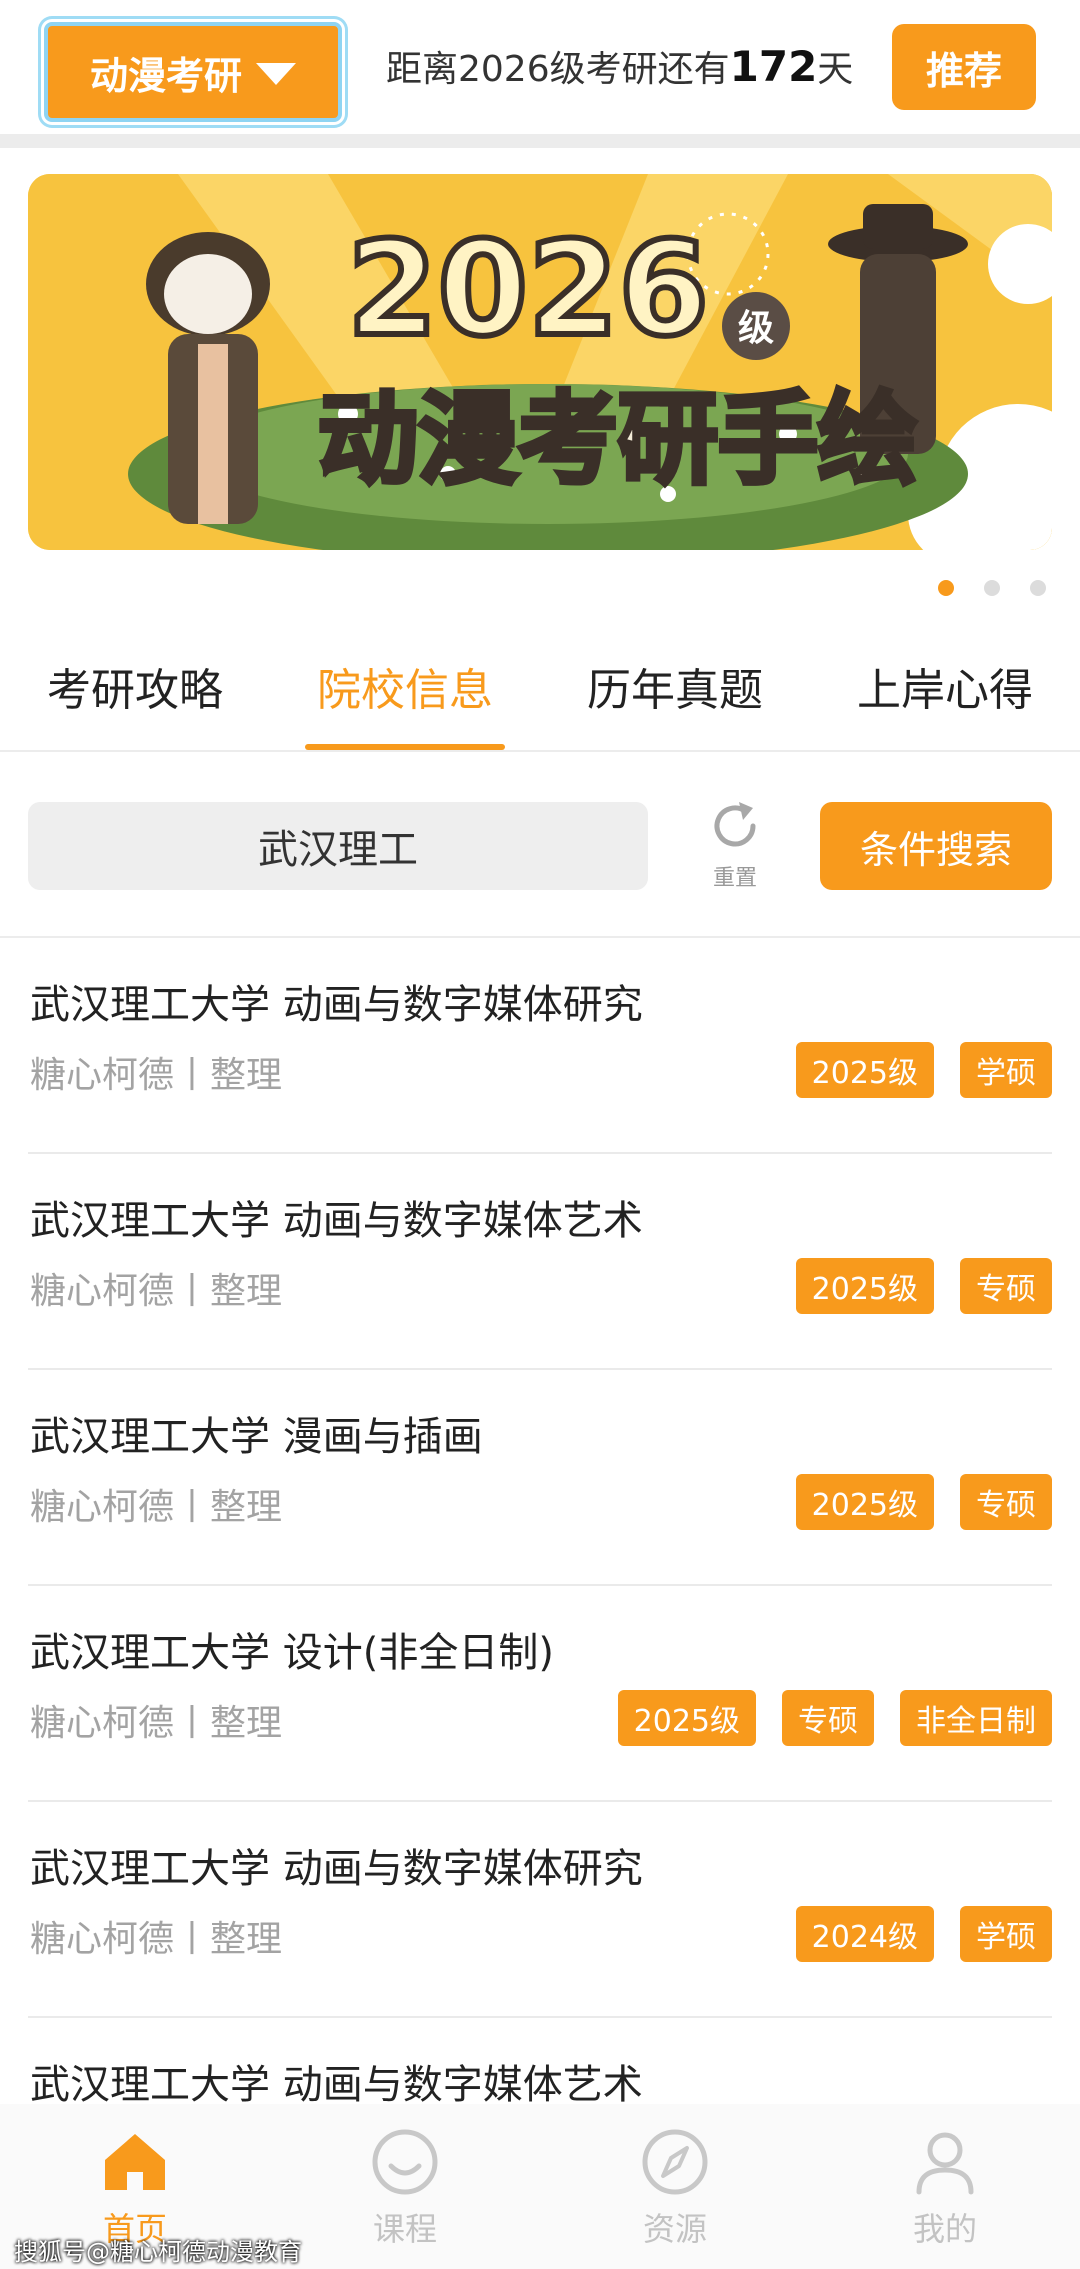  Describe the element at coordinates (944, 2229) in the screenshot. I see `nav-profile-label: 我的` at that location.